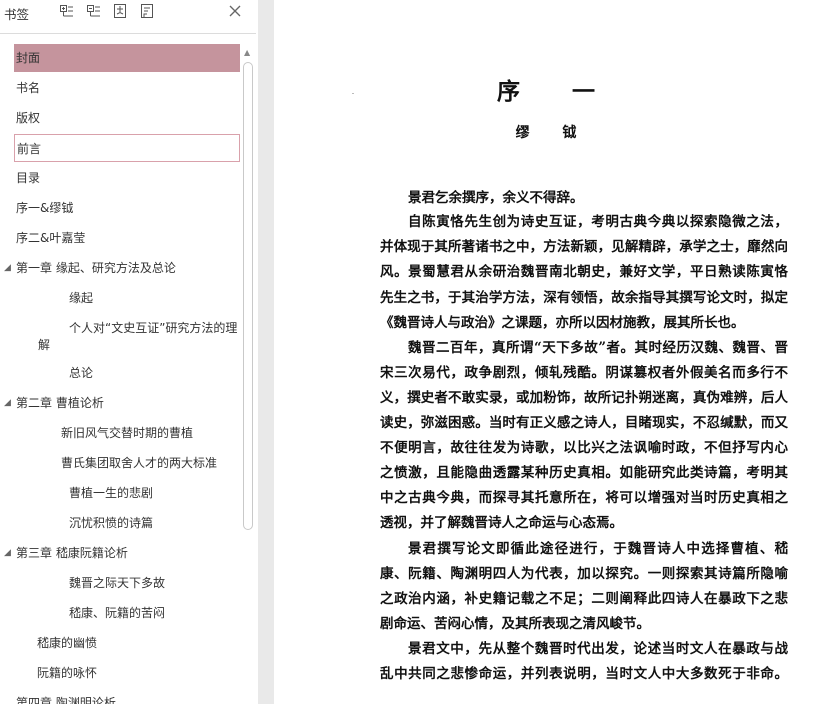 Image resolution: width=818 pixels, height=704 pixels. I want to click on sidebar-item: 个人对“文史互证”研究方法的理解, so click(127, 334).